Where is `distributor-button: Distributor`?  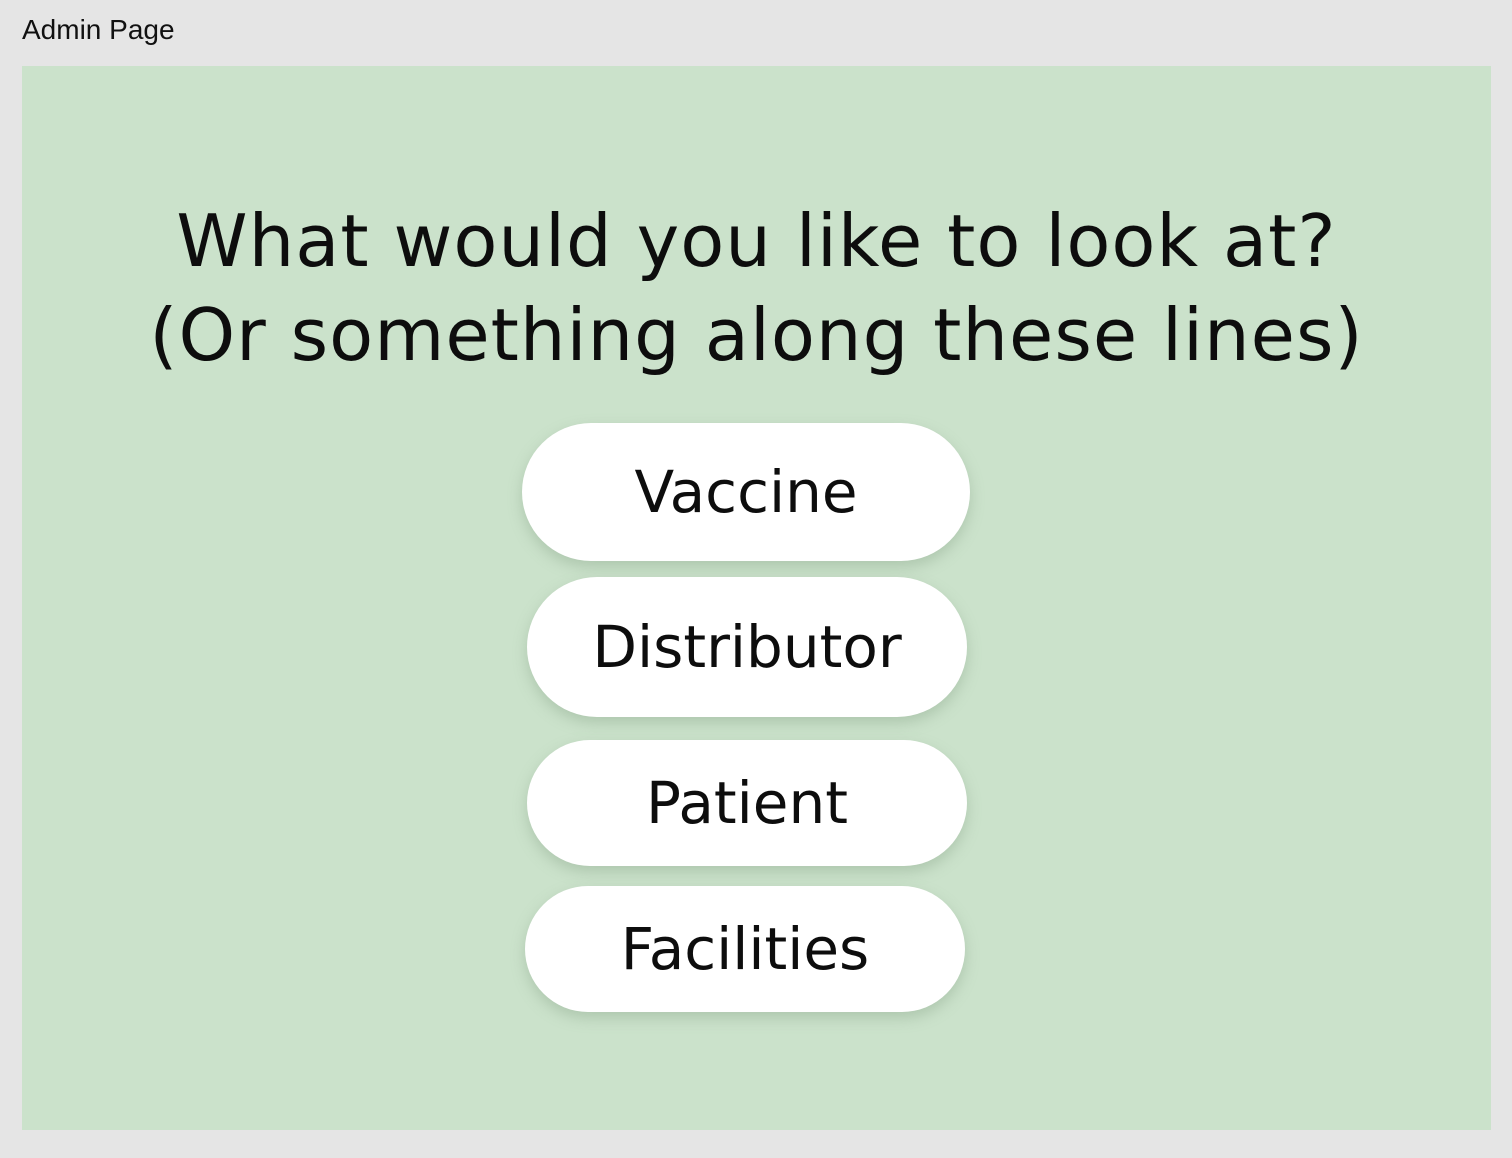
distributor-button: Distributor is located at coordinates (747, 647).